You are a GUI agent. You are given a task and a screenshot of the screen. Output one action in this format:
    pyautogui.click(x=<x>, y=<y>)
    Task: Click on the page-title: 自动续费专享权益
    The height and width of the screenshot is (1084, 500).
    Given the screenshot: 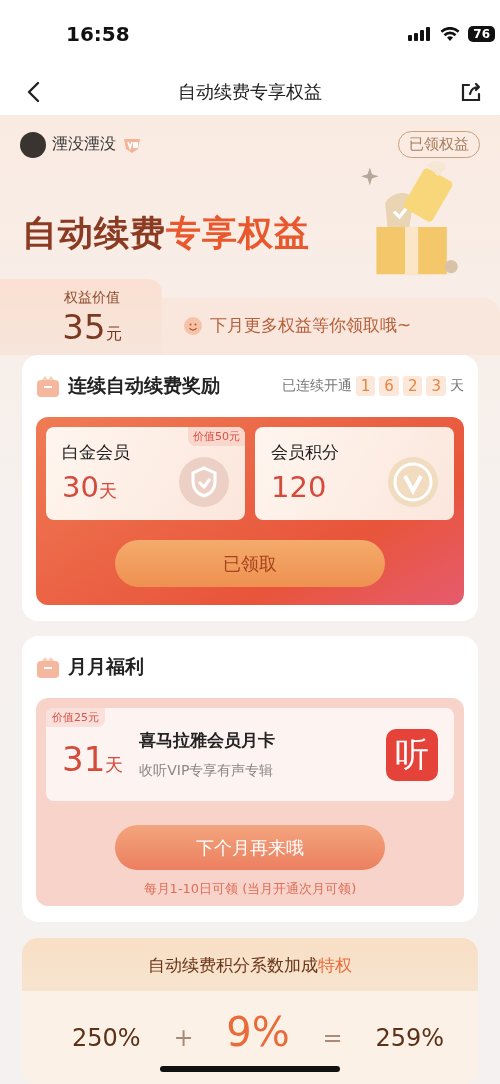 What is the action you would take?
    pyautogui.click(x=250, y=91)
    